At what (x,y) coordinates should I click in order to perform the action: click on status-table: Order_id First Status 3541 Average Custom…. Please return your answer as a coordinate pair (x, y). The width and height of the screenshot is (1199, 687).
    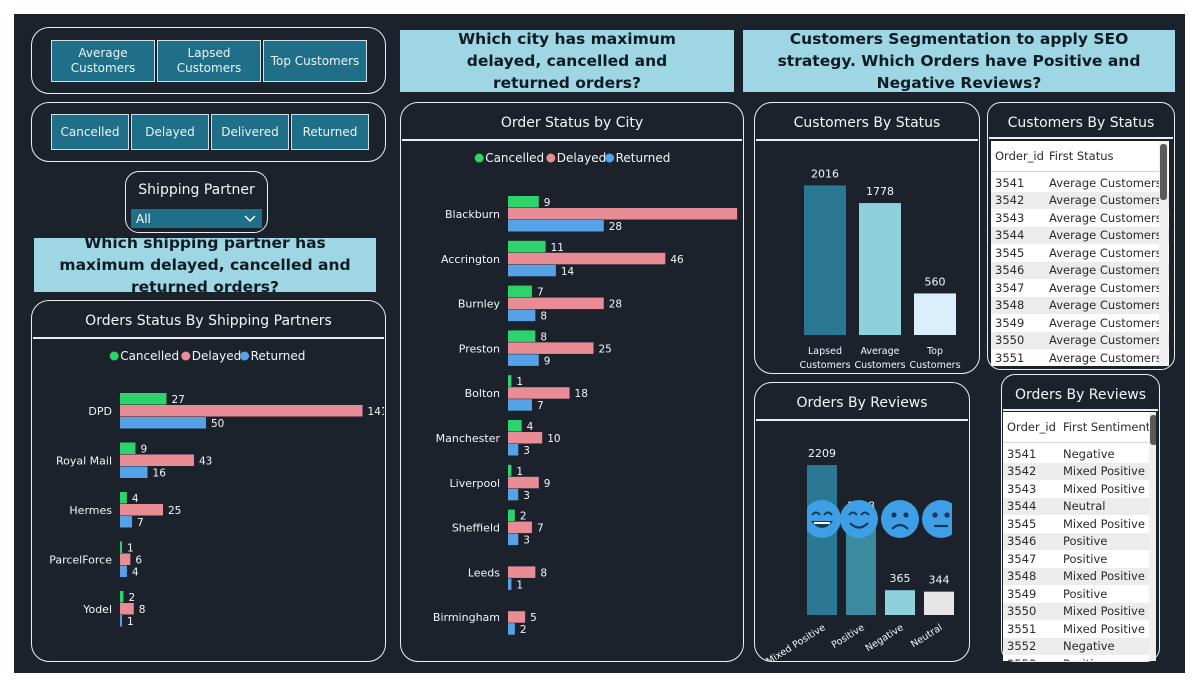
    Looking at the image, I should click on (1080, 253).